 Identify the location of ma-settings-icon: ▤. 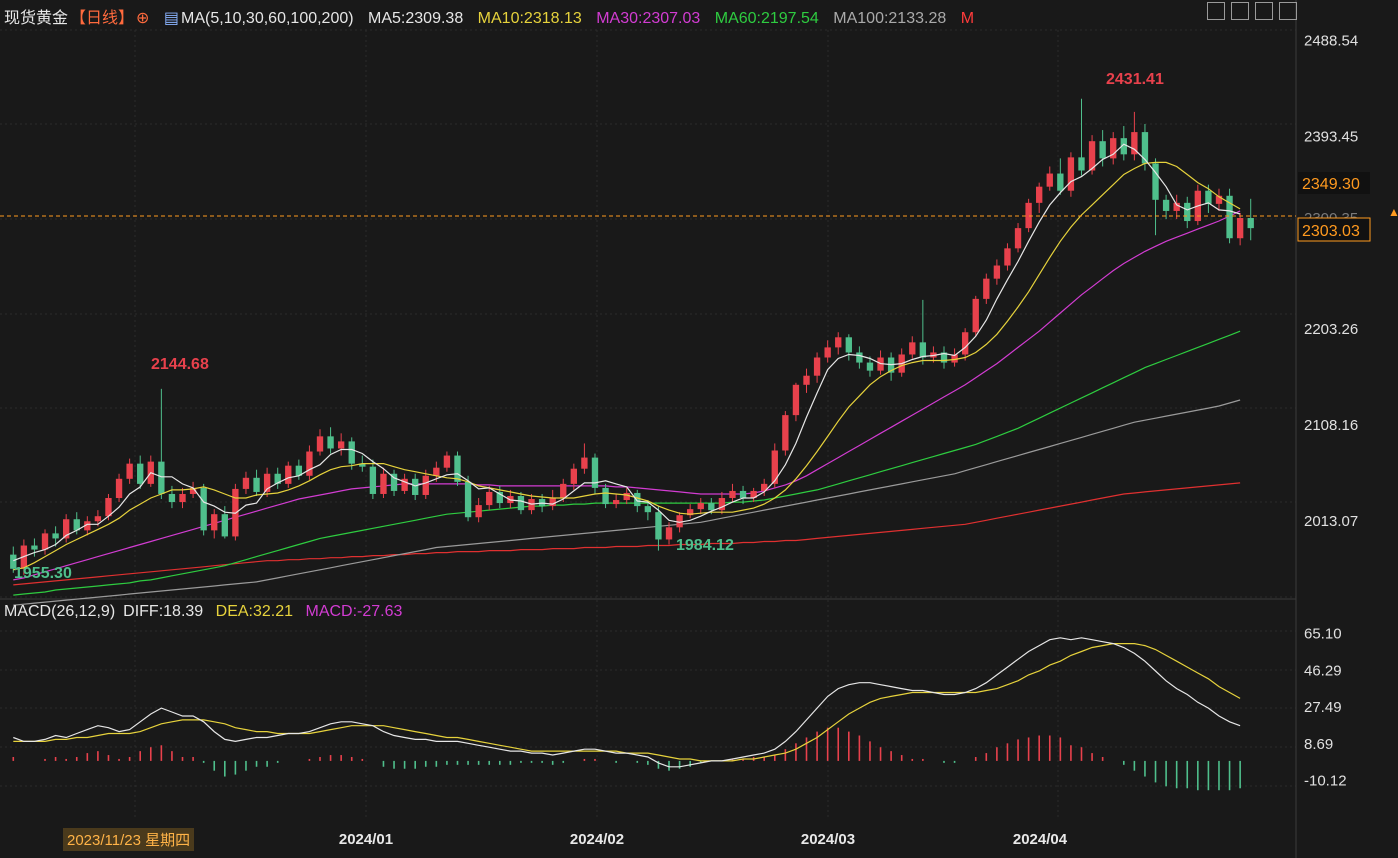
(171, 18).